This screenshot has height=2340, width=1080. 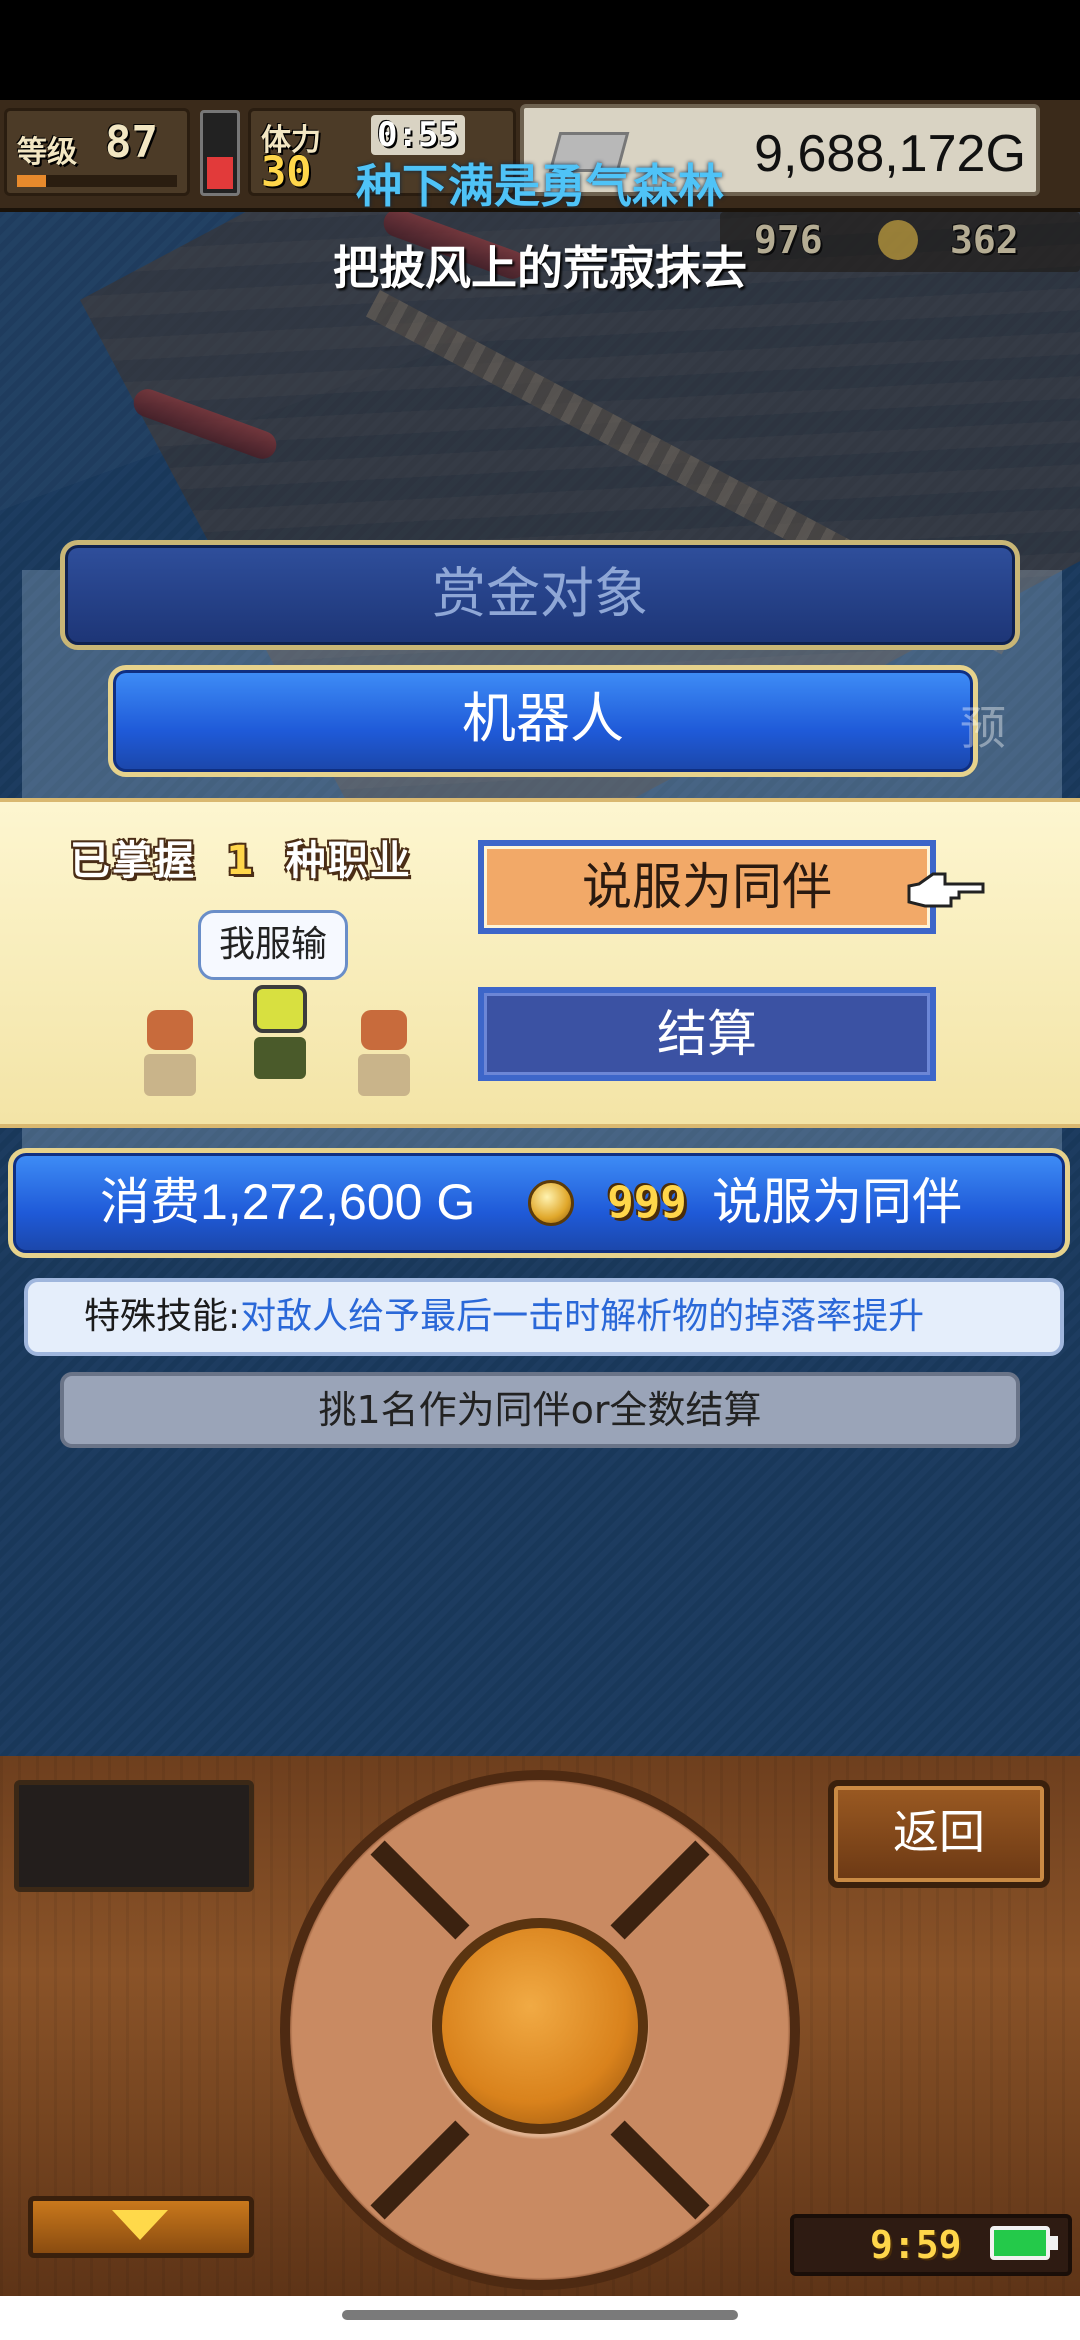 I want to click on hint-bar: 挑1名作为同伴or全数结算, so click(x=540, y=1410).